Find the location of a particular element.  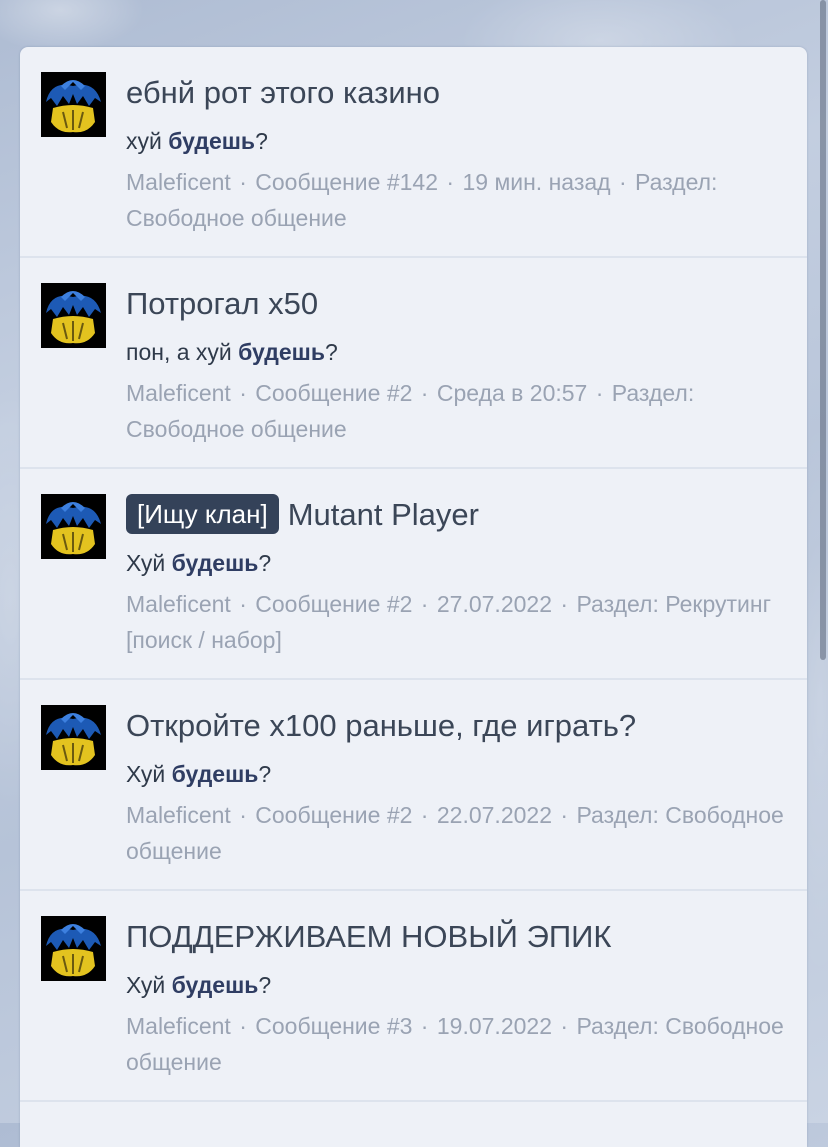

thread-title: Откройте x100 раньше, где играть? is located at coordinates (381, 726).